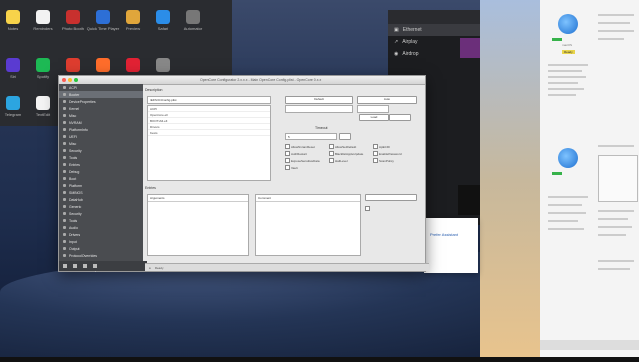 This screenshot has width=639, height=362. Describe the element at coordinates (400, 117) in the screenshot. I see `stepper` at that location.